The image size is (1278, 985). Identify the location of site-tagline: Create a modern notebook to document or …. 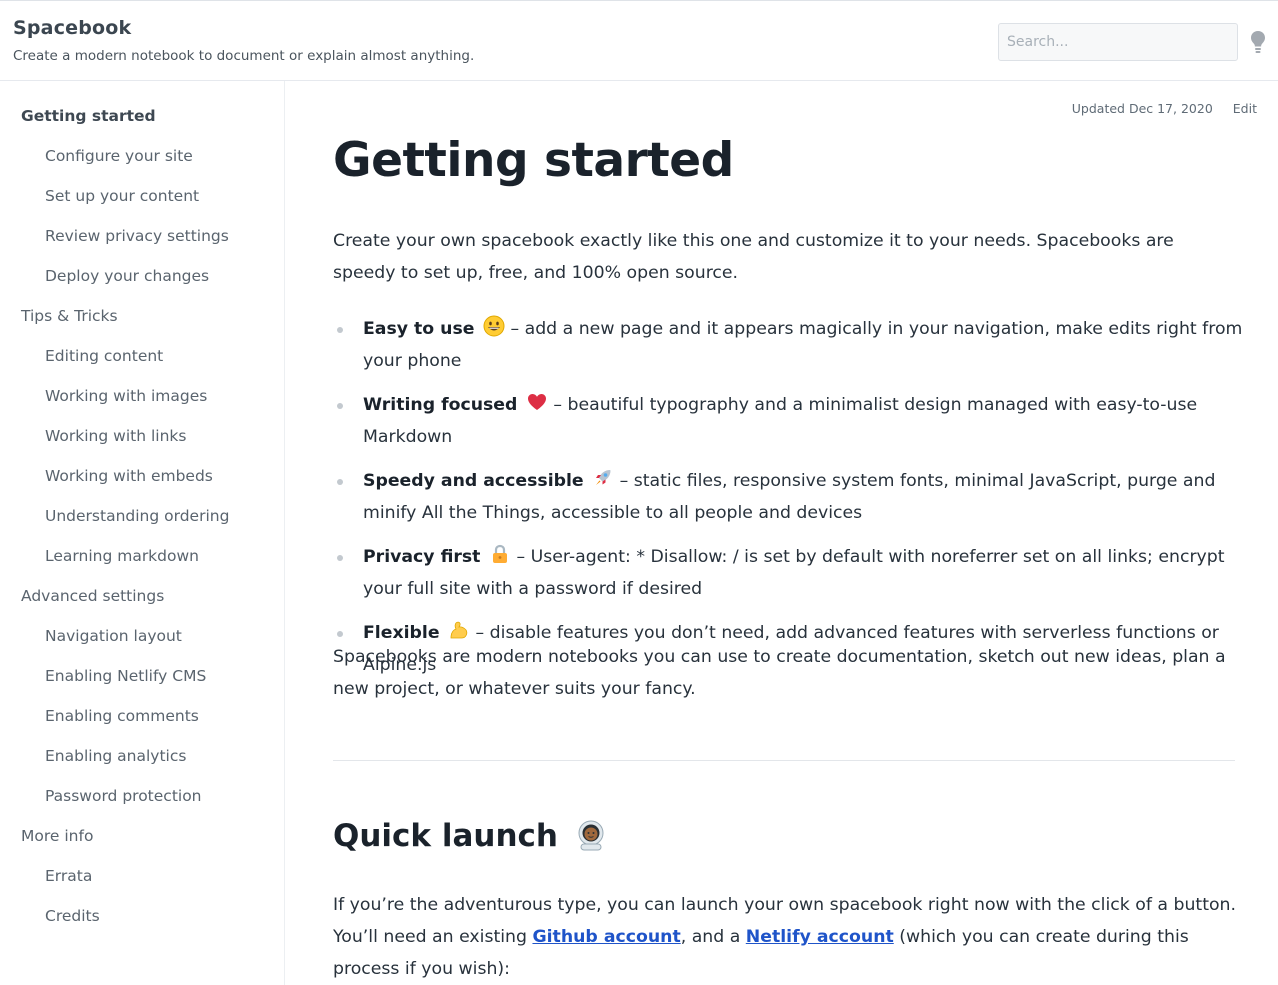
(244, 56).